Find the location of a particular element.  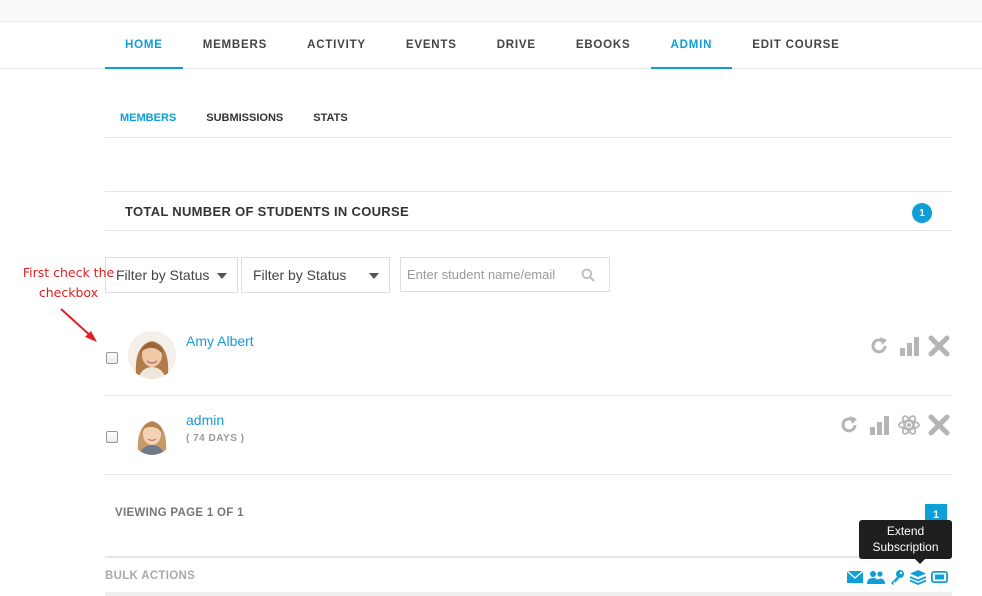

subscription-days-remaining: ( 74 DAYS ) is located at coordinates (215, 438).